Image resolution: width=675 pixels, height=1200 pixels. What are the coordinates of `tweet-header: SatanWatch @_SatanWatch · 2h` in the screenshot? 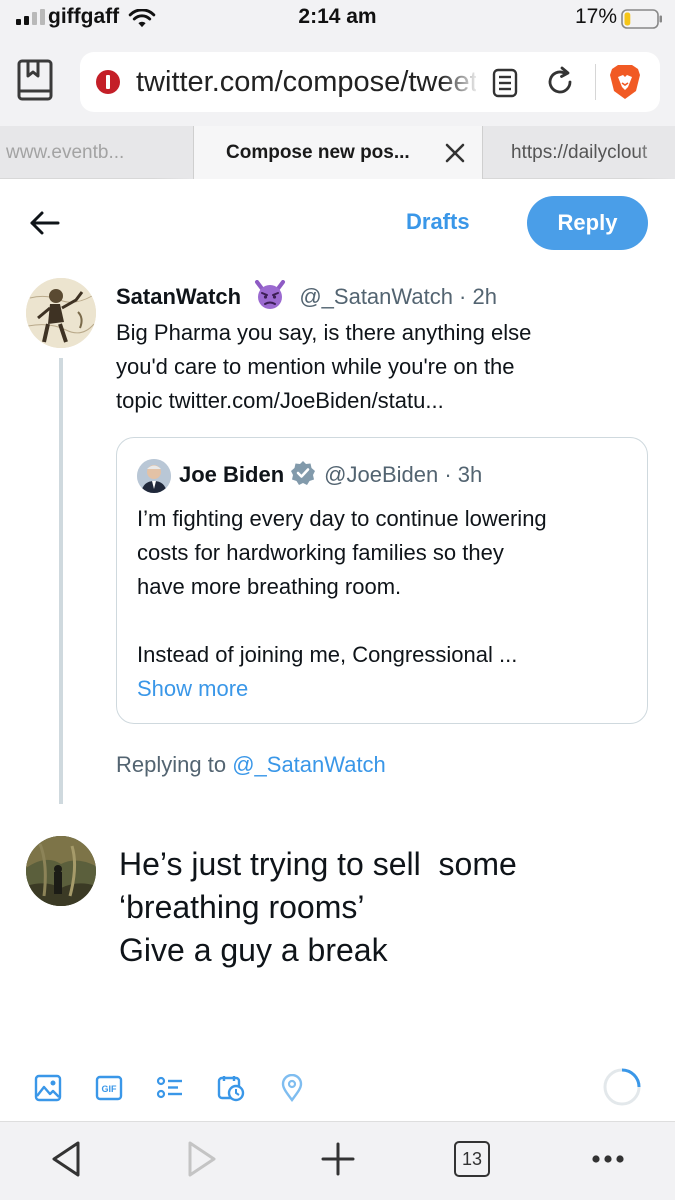 It's located at (306, 295).